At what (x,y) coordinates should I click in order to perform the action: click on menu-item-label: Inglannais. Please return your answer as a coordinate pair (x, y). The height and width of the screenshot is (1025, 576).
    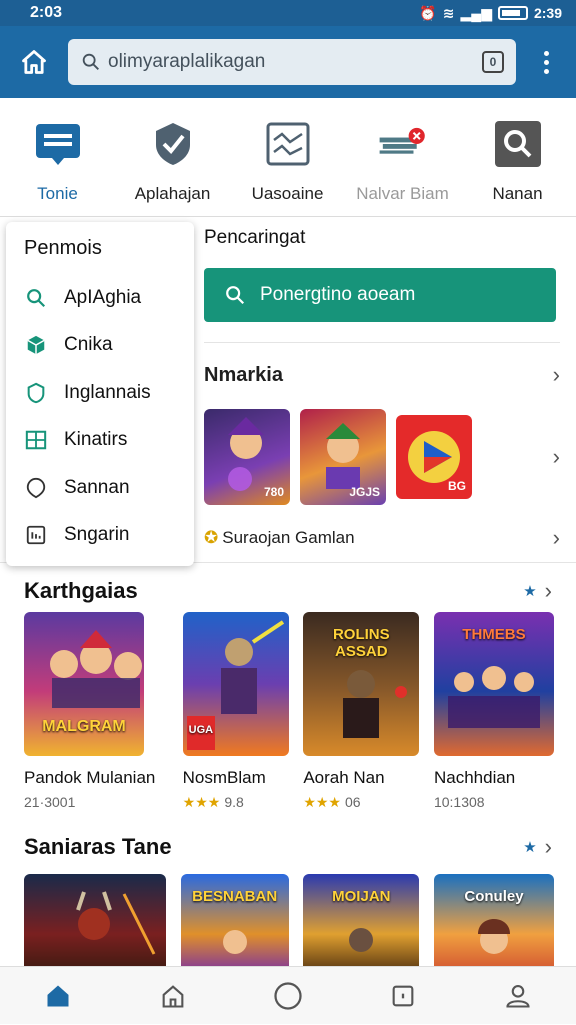
    Looking at the image, I should click on (107, 392).